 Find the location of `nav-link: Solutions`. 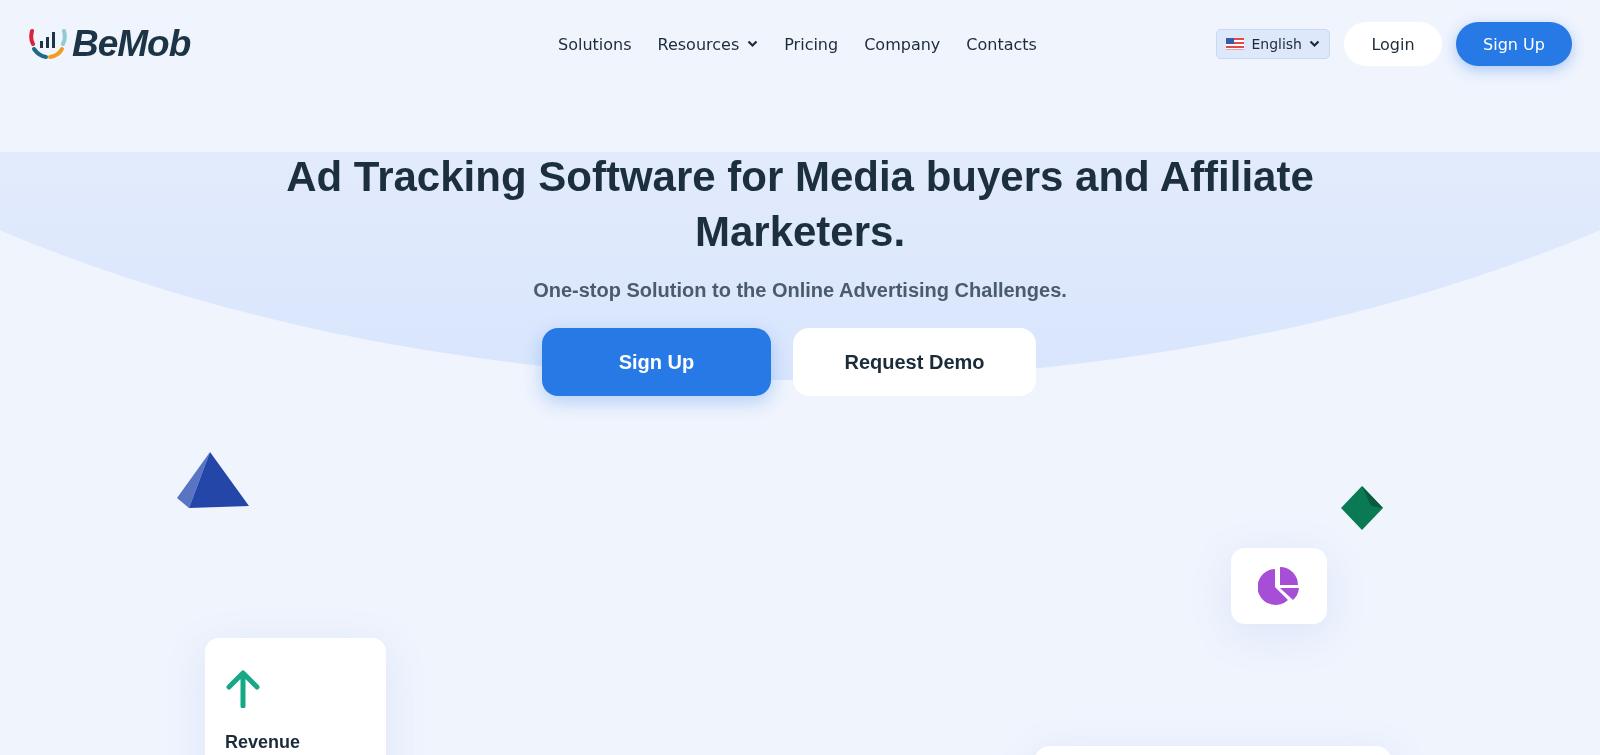

nav-link: Solutions is located at coordinates (595, 44).